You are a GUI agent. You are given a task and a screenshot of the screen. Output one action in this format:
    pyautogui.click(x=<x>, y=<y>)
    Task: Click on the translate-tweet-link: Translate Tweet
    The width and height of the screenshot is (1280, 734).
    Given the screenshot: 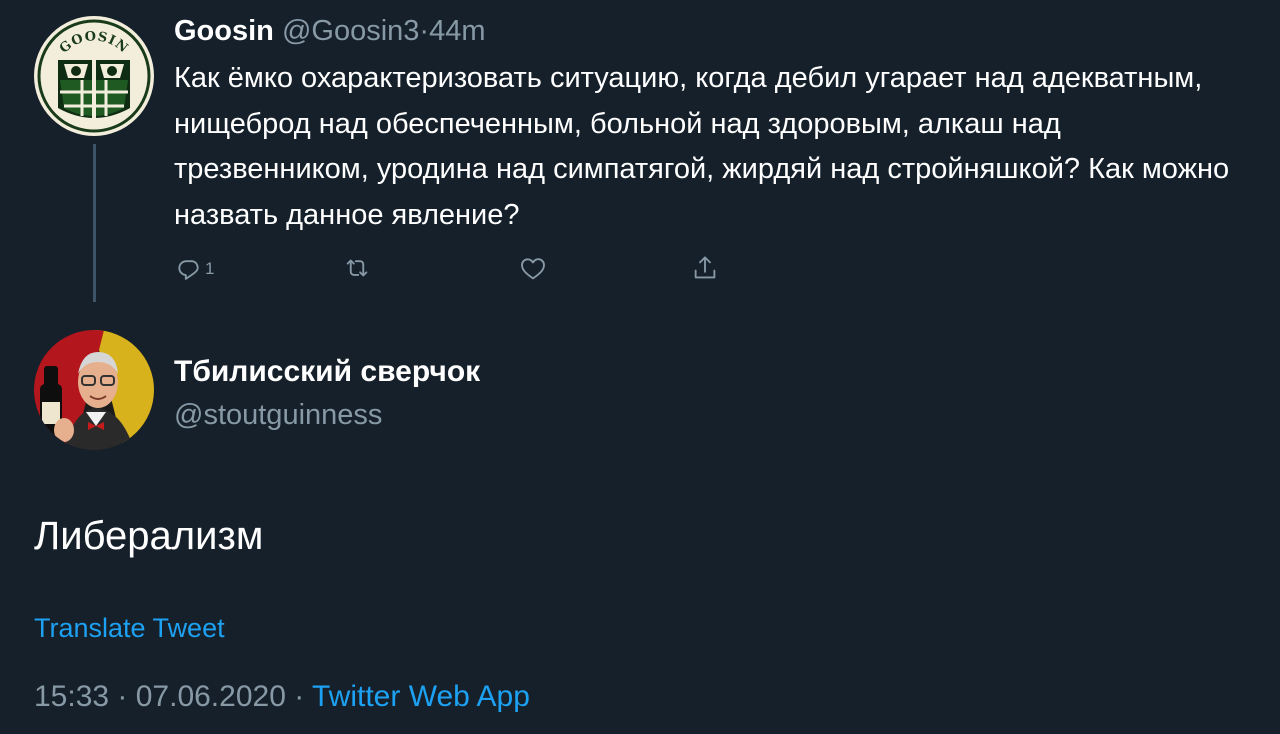 What is the action you would take?
    pyautogui.click(x=129, y=628)
    